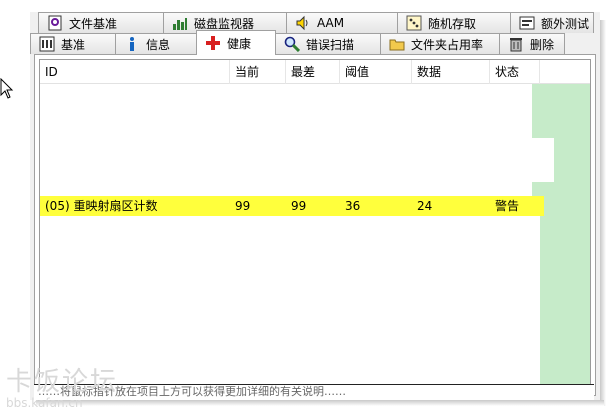  I want to click on tab-benchmark: 基准, so click(73, 43).